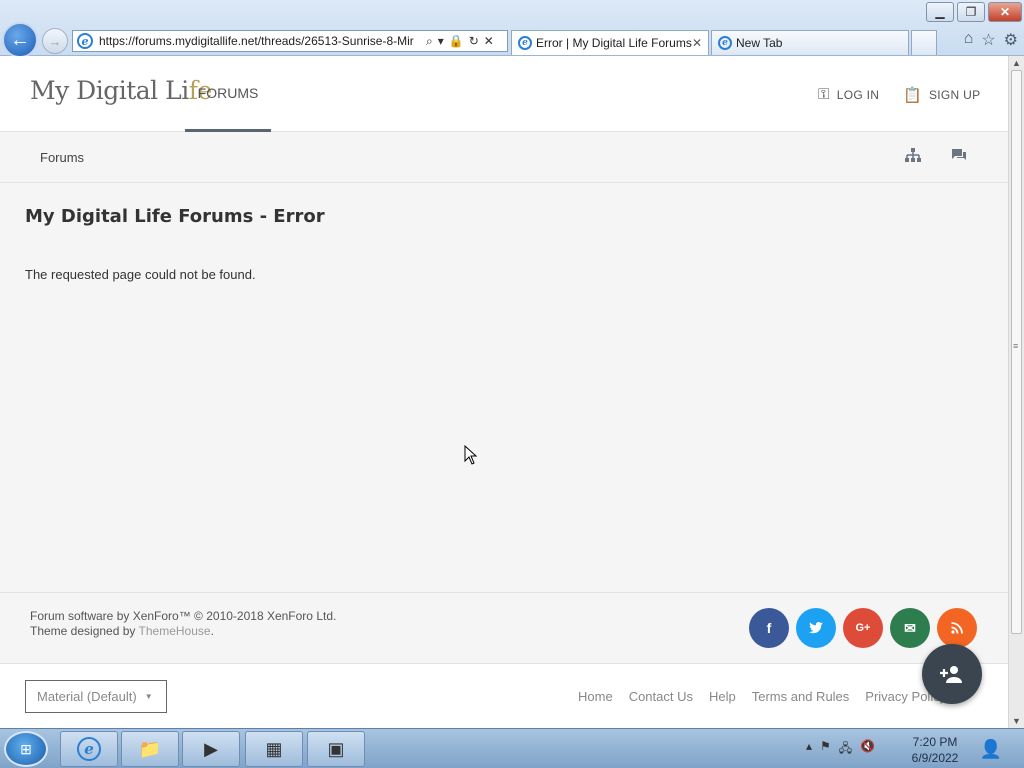 The height and width of the screenshot is (768, 1024). I want to click on style-chooser-dropdown: Material (Default) ▼, so click(96, 696).